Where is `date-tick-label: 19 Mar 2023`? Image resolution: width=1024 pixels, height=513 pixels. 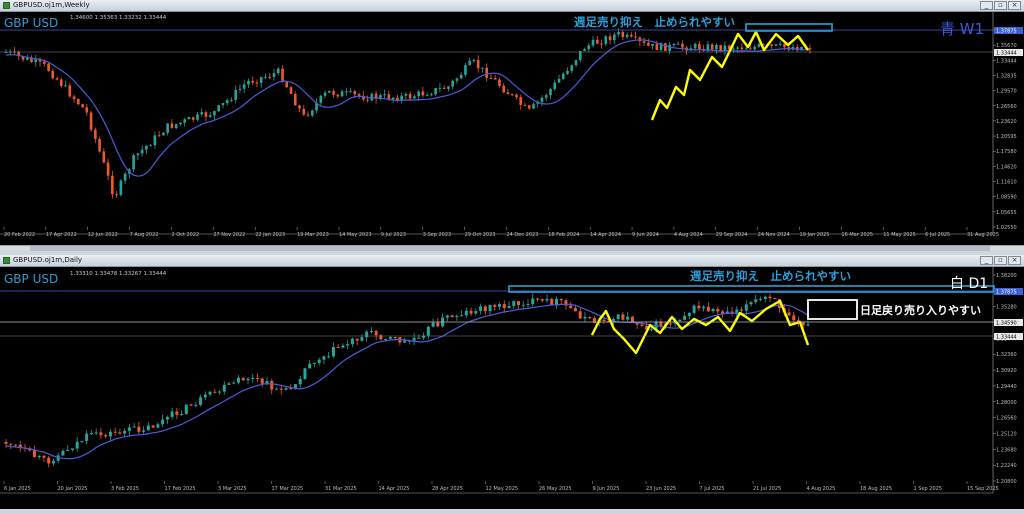 date-tick-label: 19 Mar 2023 is located at coordinates (313, 235).